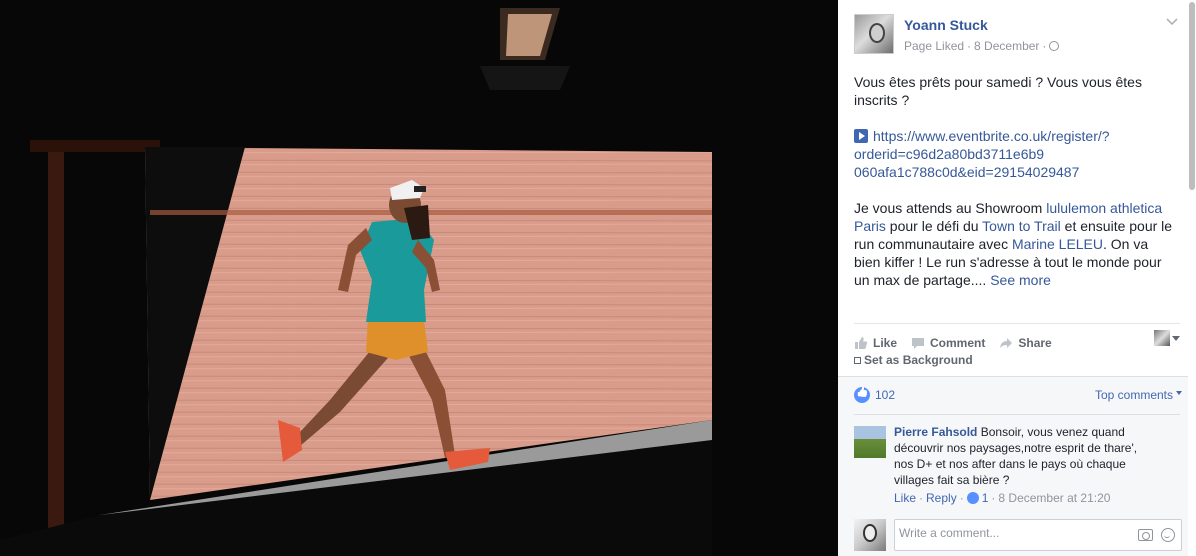 This screenshot has height=556, width=1196. What do you see at coordinates (1006, 342) in the screenshot?
I see `share-icon` at bounding box center [1006, 342].